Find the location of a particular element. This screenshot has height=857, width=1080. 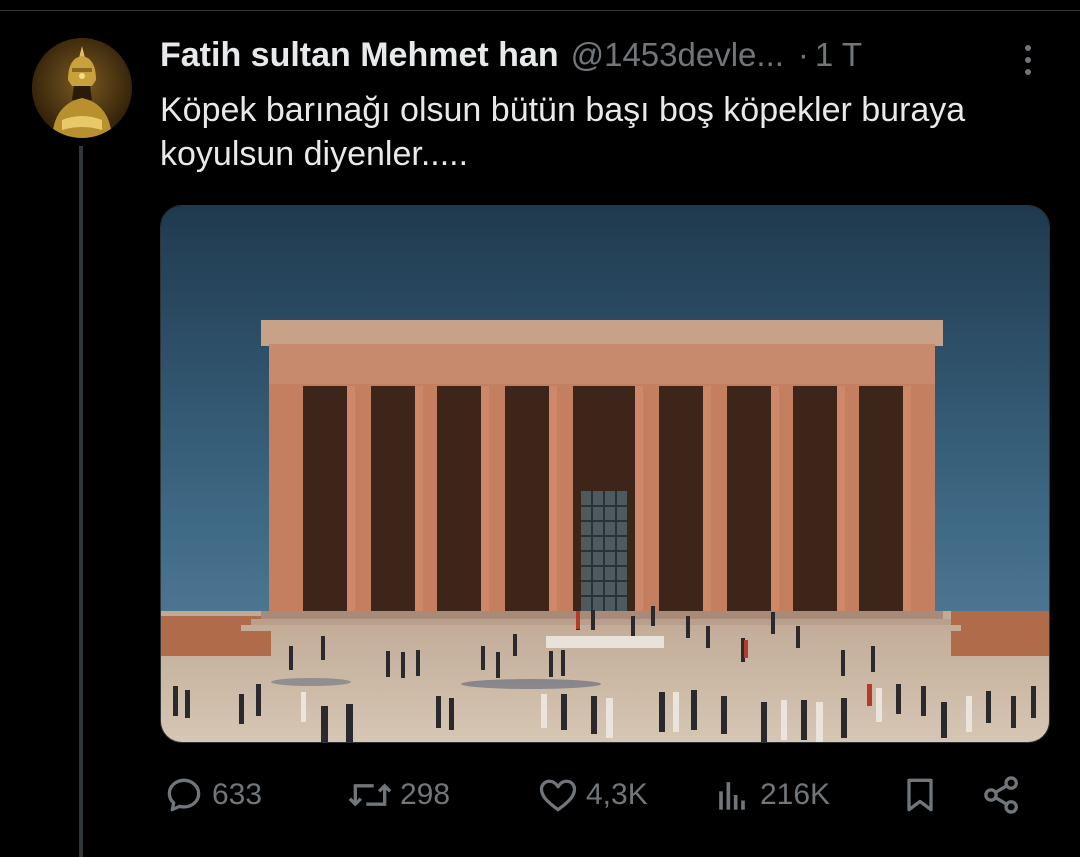

author-display-name: Fatih sultan Mehmet han is located at coordinates (359, 55).